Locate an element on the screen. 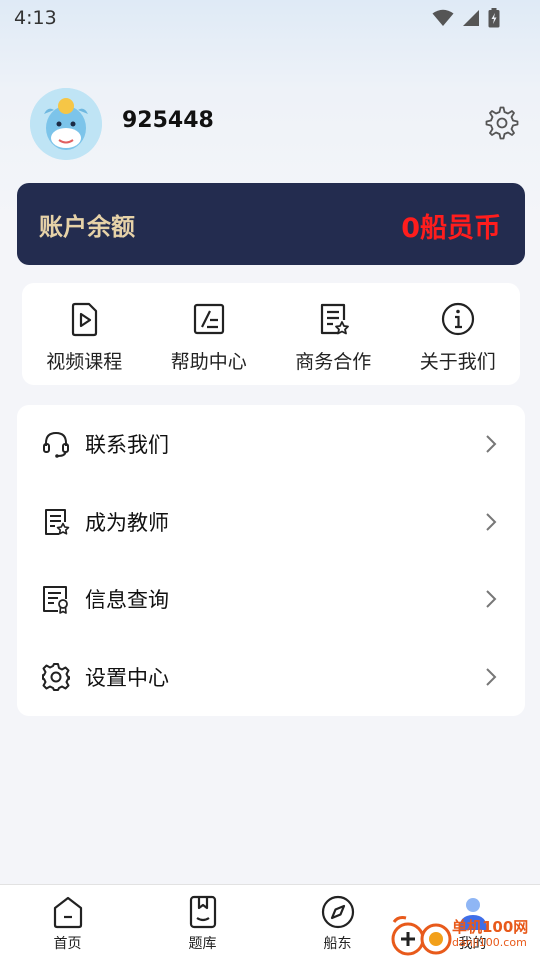 This screenshot has width=540, height=960. shortcut-video-courses: 视频课程 is located at coordinates (84, 334).